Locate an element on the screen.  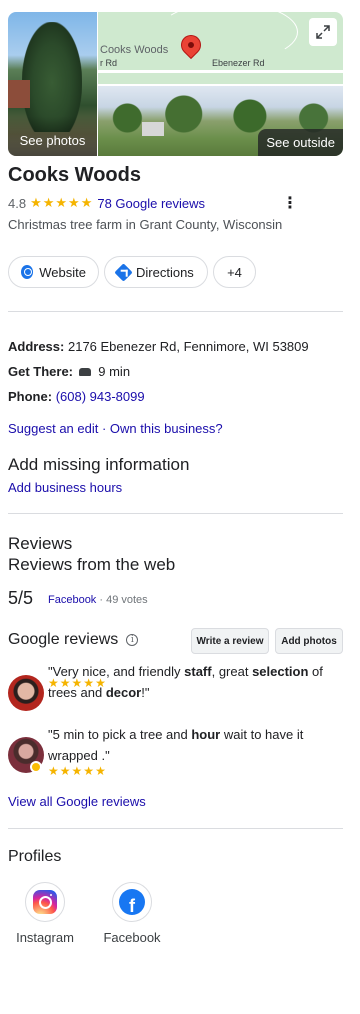
facebook-icon: f is located at coordinates (132, 902).